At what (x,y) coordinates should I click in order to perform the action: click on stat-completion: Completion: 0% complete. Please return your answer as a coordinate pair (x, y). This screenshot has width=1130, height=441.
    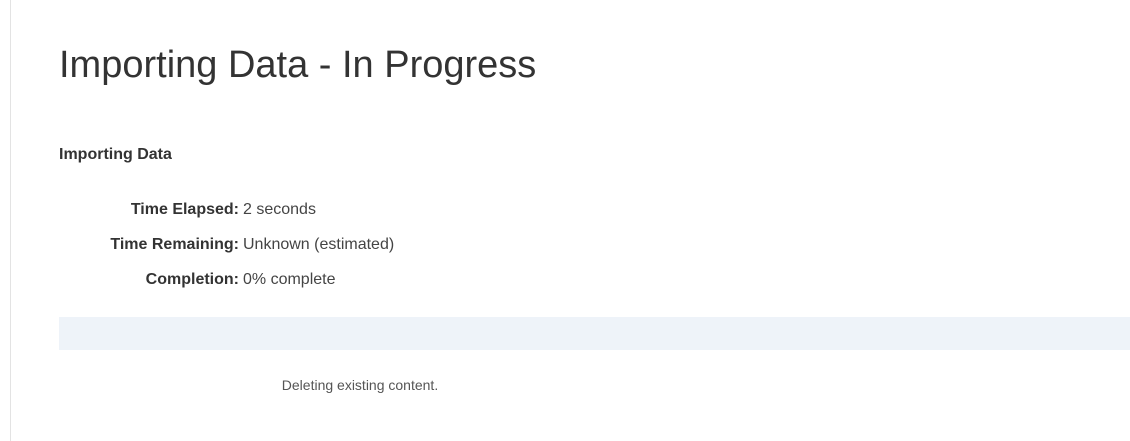
    Looking at the image, I should click on (226, 279).